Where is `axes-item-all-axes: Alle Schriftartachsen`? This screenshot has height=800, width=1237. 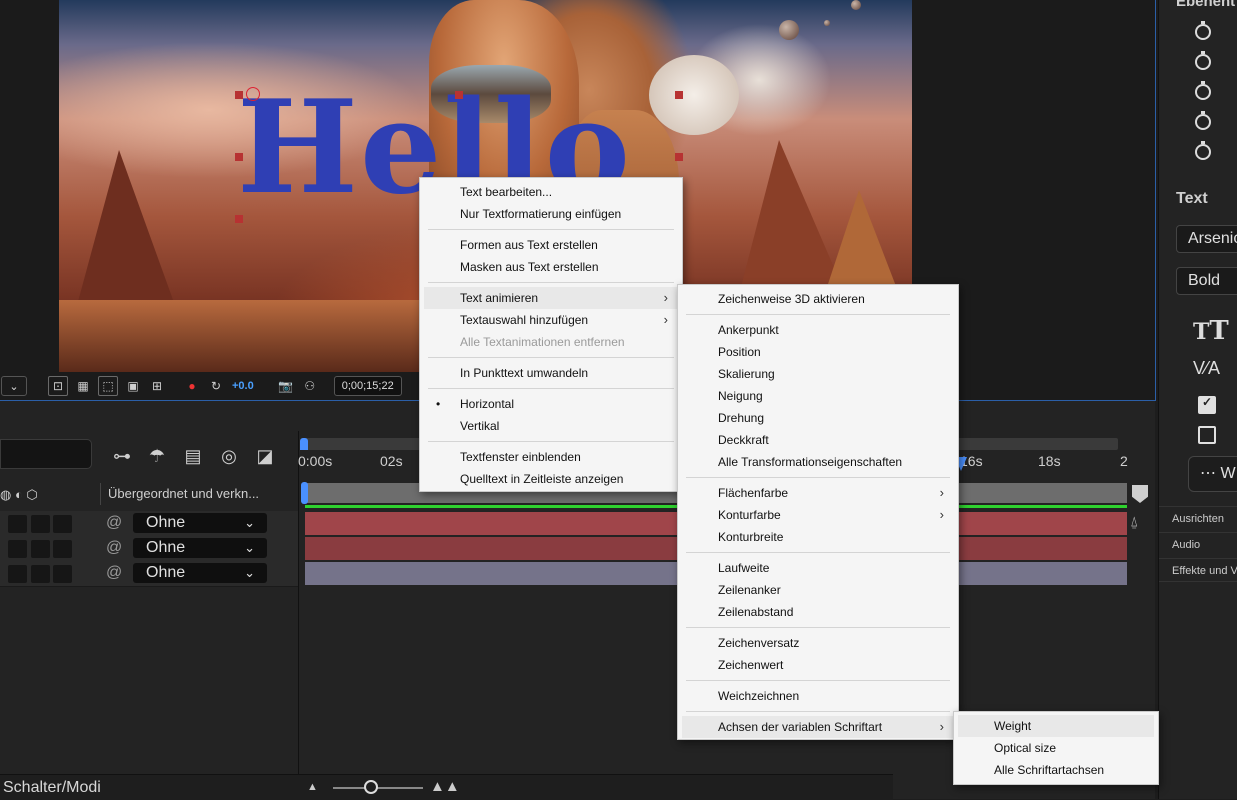 axes-item-all-axes: Alle Schriftartachsen is located at coordinates (1056, 770).